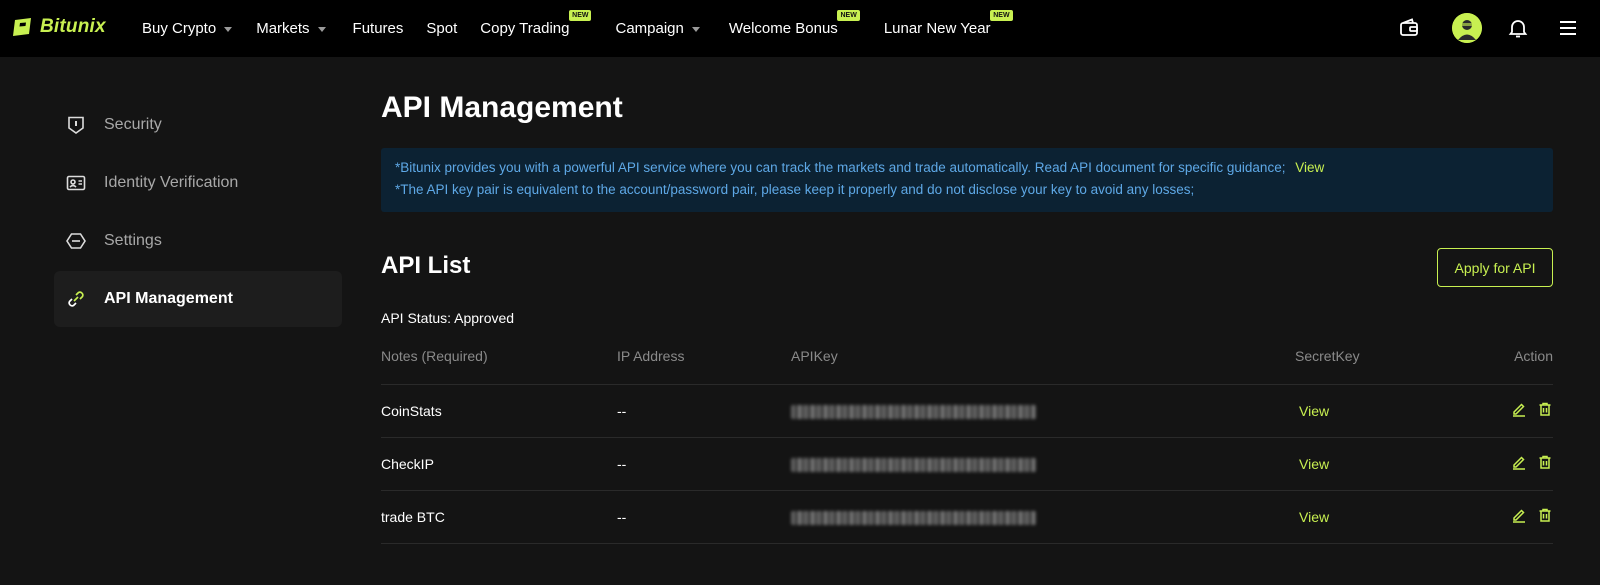 Image resolution: width=1600 pixels, height=585 pixels. I want to click on sidebar: Security Identity Verification Settings, so click(198, 213).